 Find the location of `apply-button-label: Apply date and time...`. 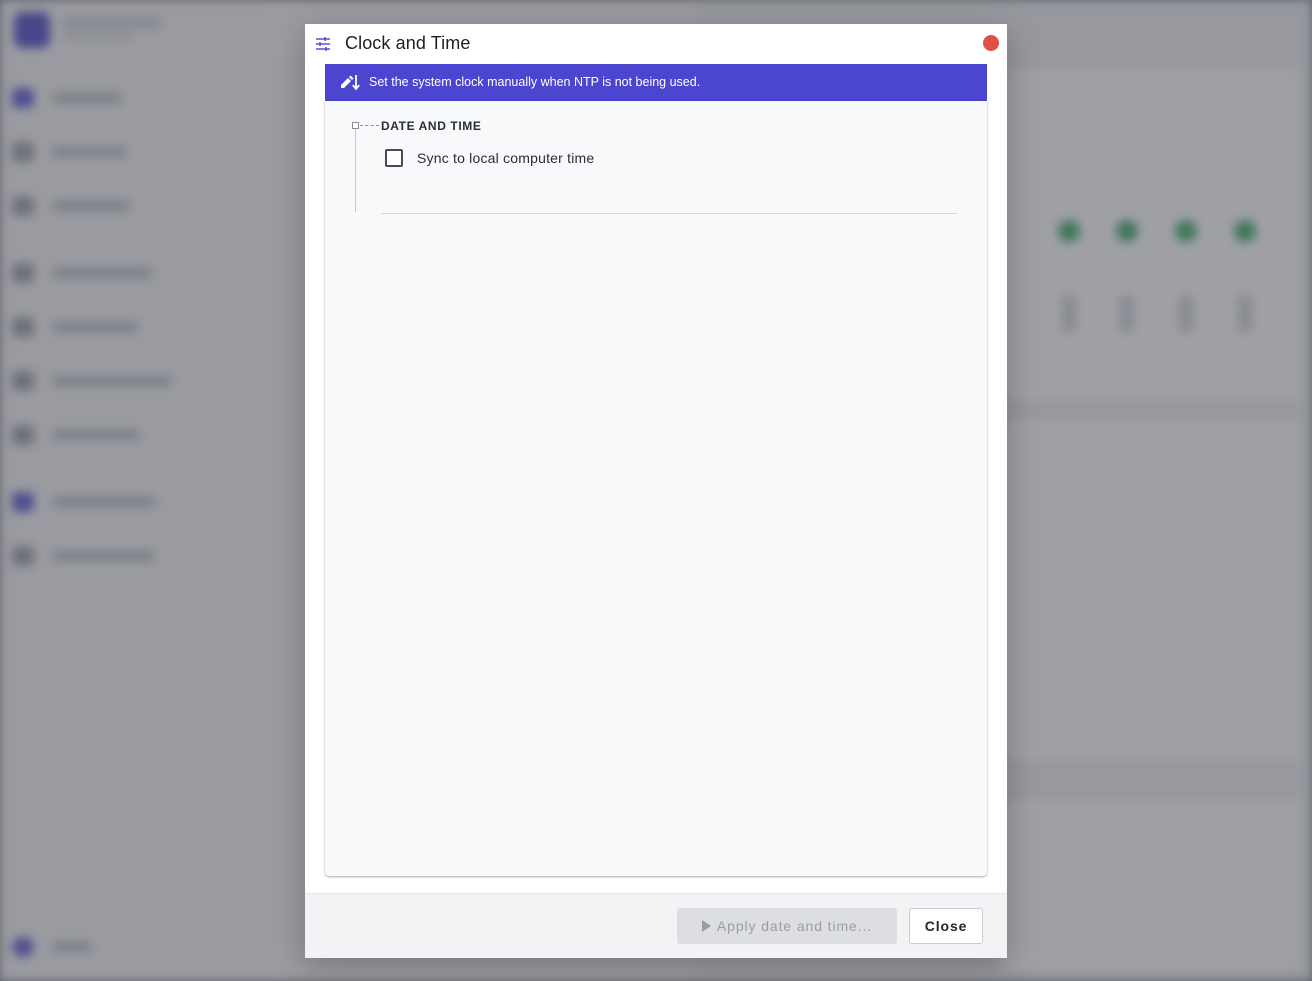

apply-button-label: Apply date and time... is located at coordinates (794, 926).